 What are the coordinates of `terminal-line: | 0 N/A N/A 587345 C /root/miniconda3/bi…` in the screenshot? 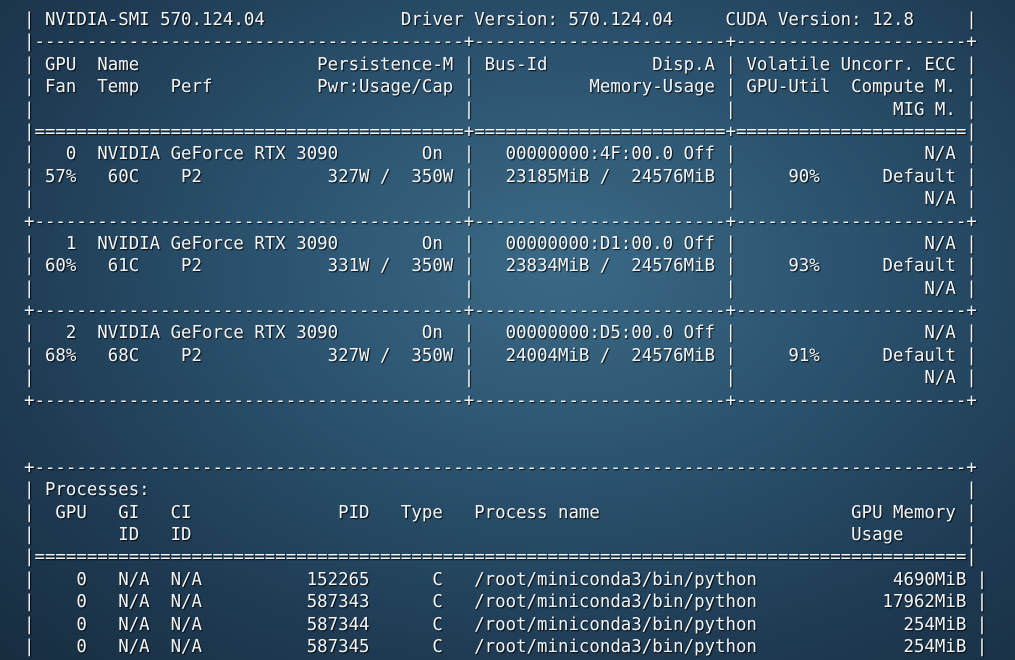 It's located at (506, 646).